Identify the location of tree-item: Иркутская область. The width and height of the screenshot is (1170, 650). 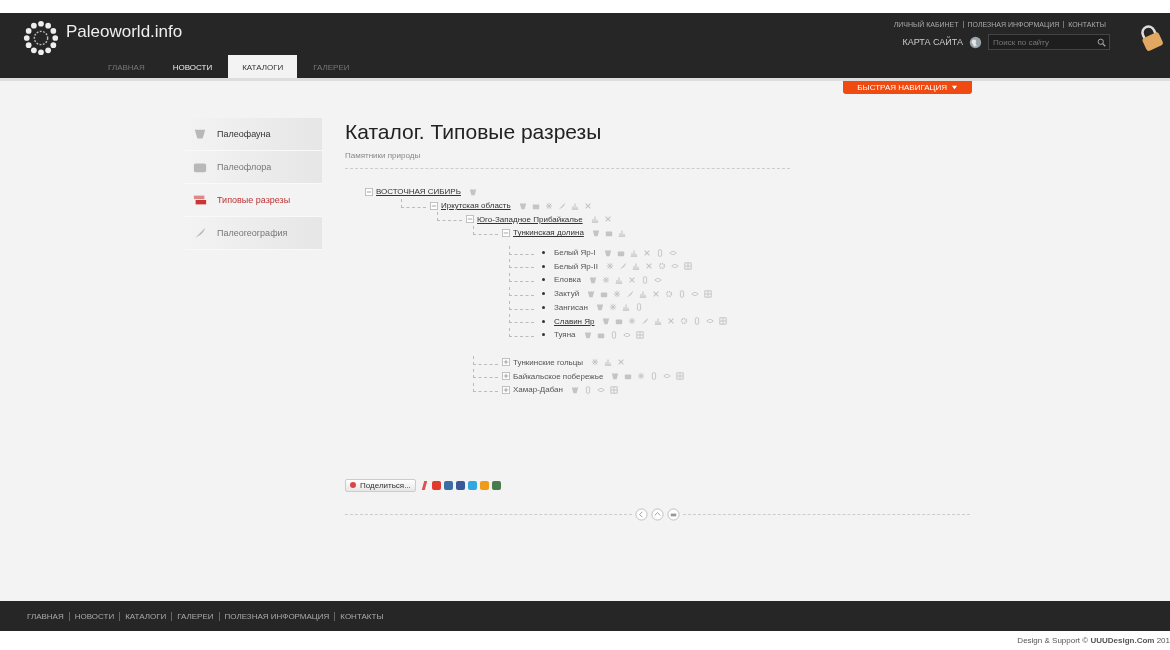
(476, 206).